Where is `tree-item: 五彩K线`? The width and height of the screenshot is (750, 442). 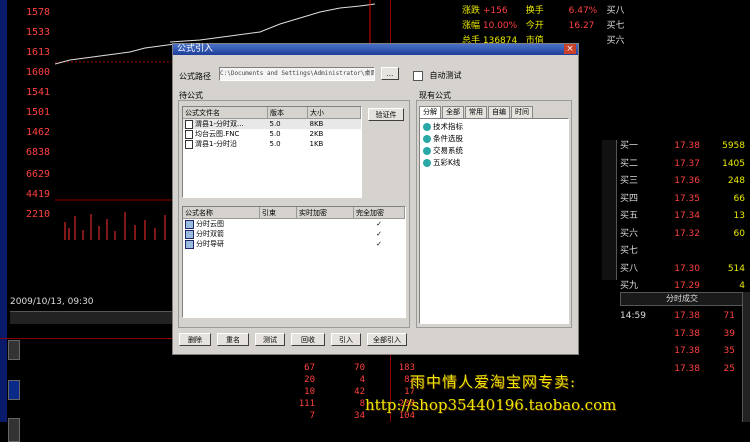 tree-item: 五彩K线 is located at coordinates (494, 163).